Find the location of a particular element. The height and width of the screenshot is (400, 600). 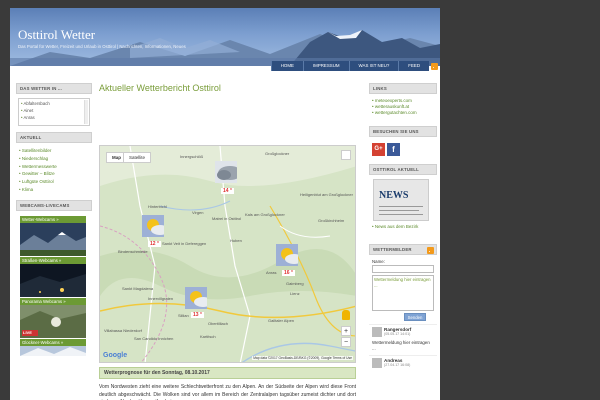

place-option: Ainet is located at coordinates (54, 110).